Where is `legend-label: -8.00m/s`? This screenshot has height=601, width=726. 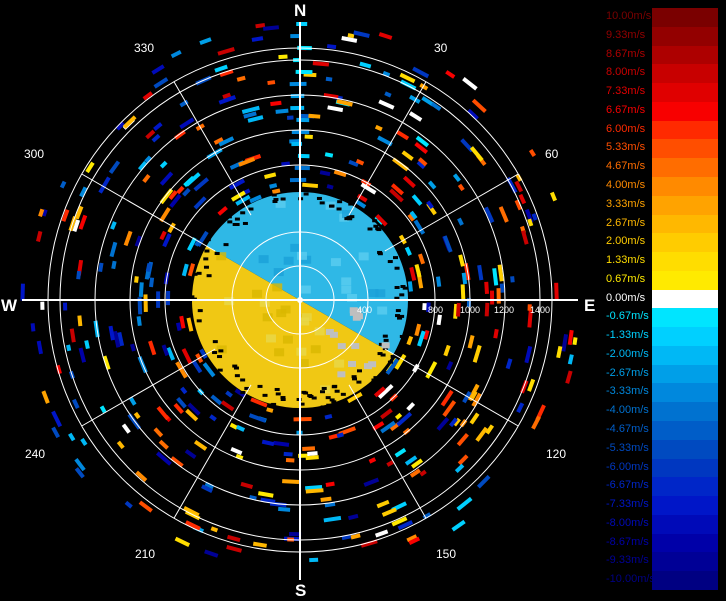 legend-label: -8.00m/s is located at coordinates (627, 522).